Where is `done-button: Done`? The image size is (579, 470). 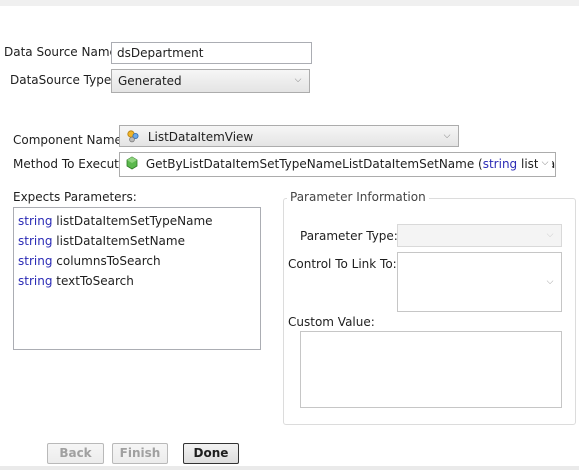
done-button: Done is located at coordinates (211, 453).